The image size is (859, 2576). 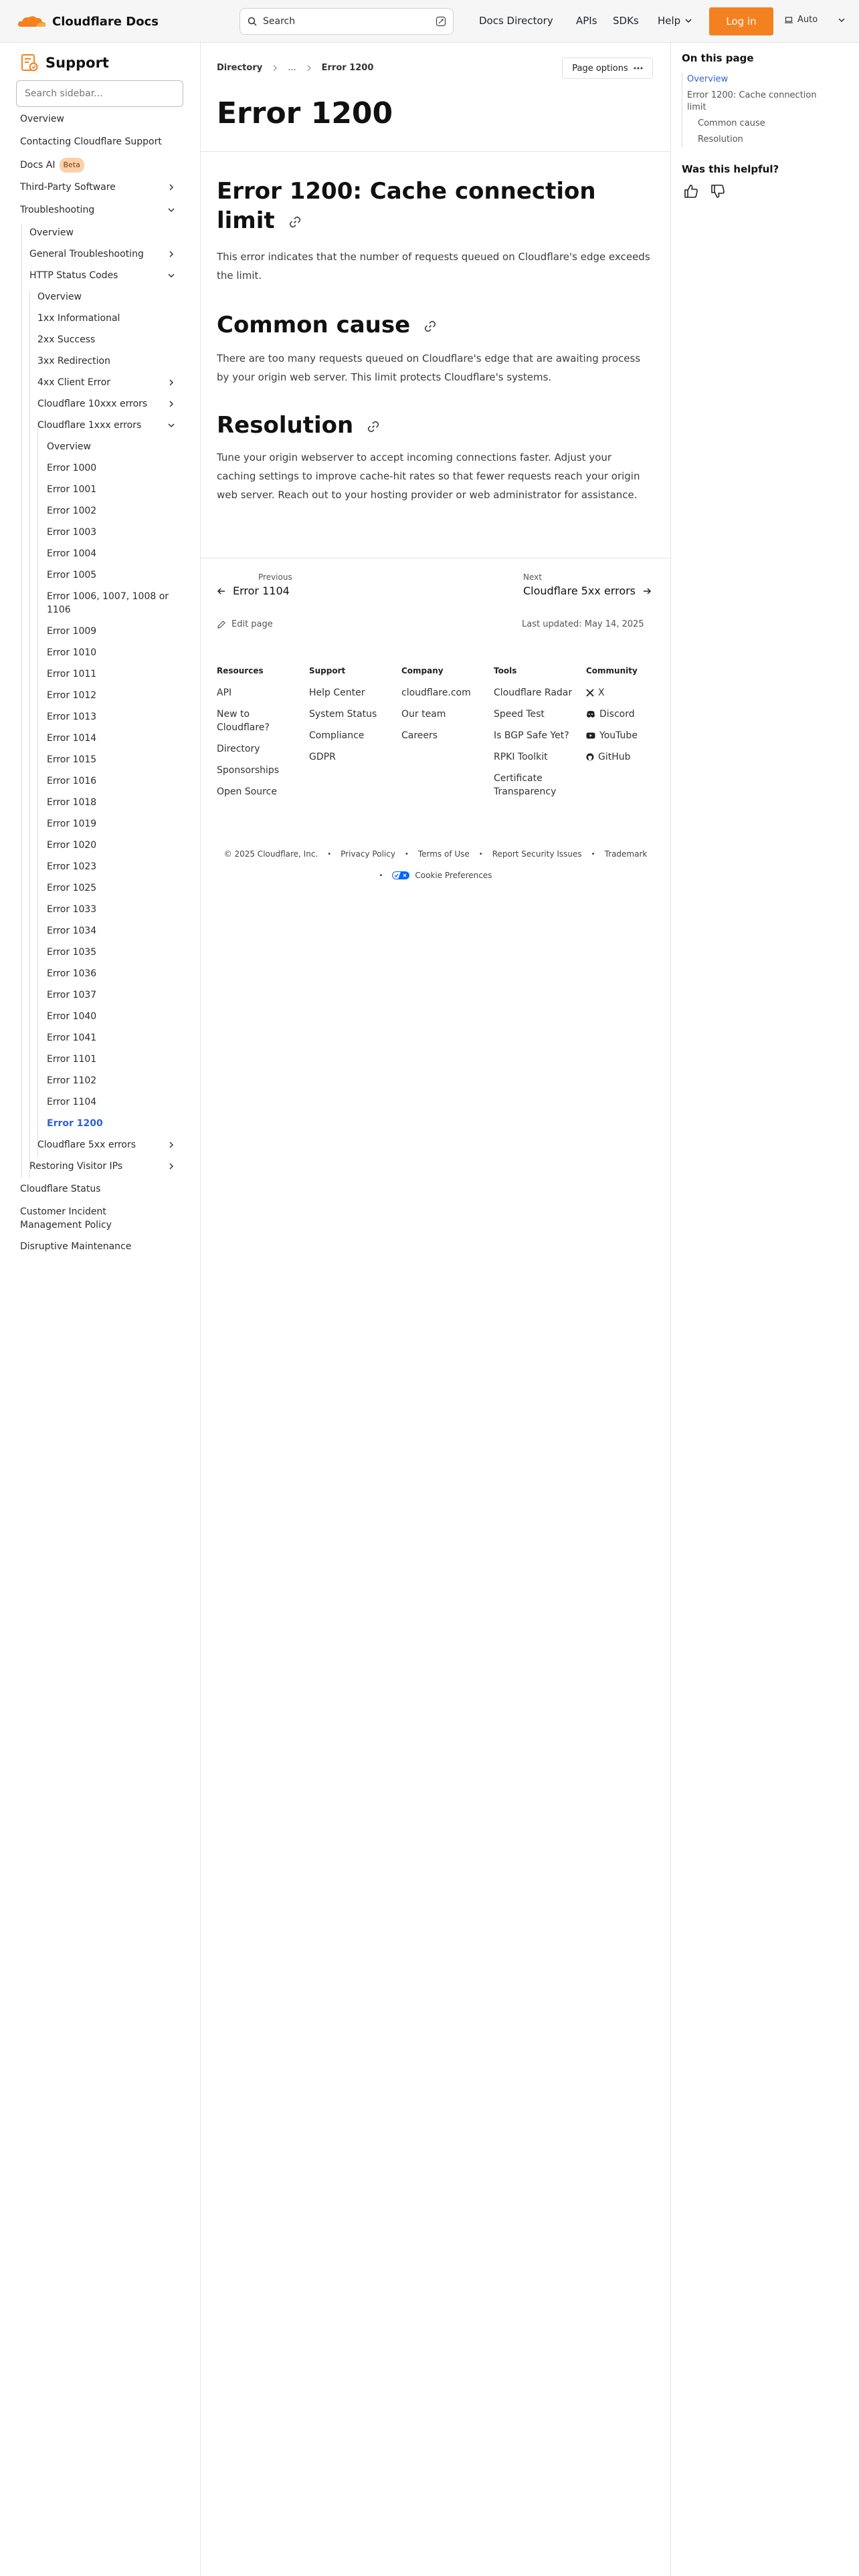 I want to click on breadcrumb-directory: Directory, so click(x=239, y=68).